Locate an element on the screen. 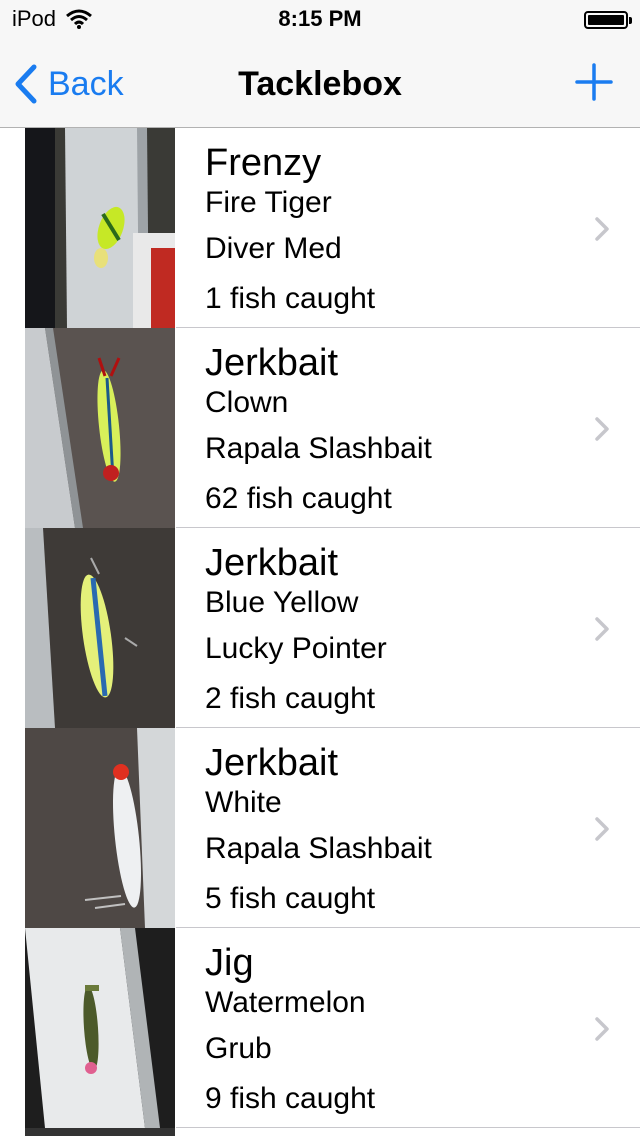 The image size is (640, 1136). add-icon is located at coordinates (594, 82).